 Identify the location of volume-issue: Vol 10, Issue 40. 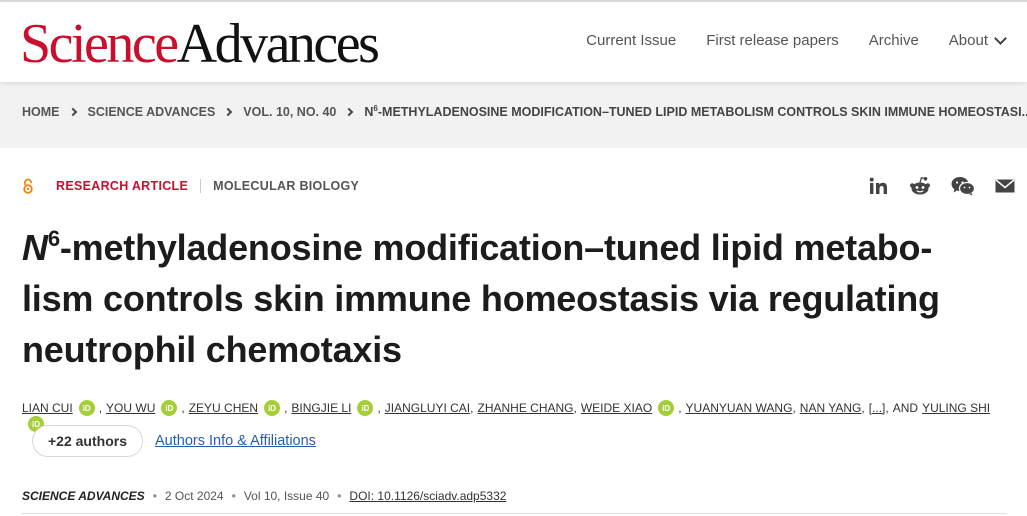
(286, 496).